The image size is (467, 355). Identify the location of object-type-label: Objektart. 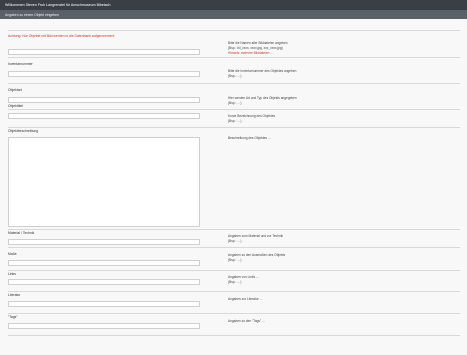
(15, 90).